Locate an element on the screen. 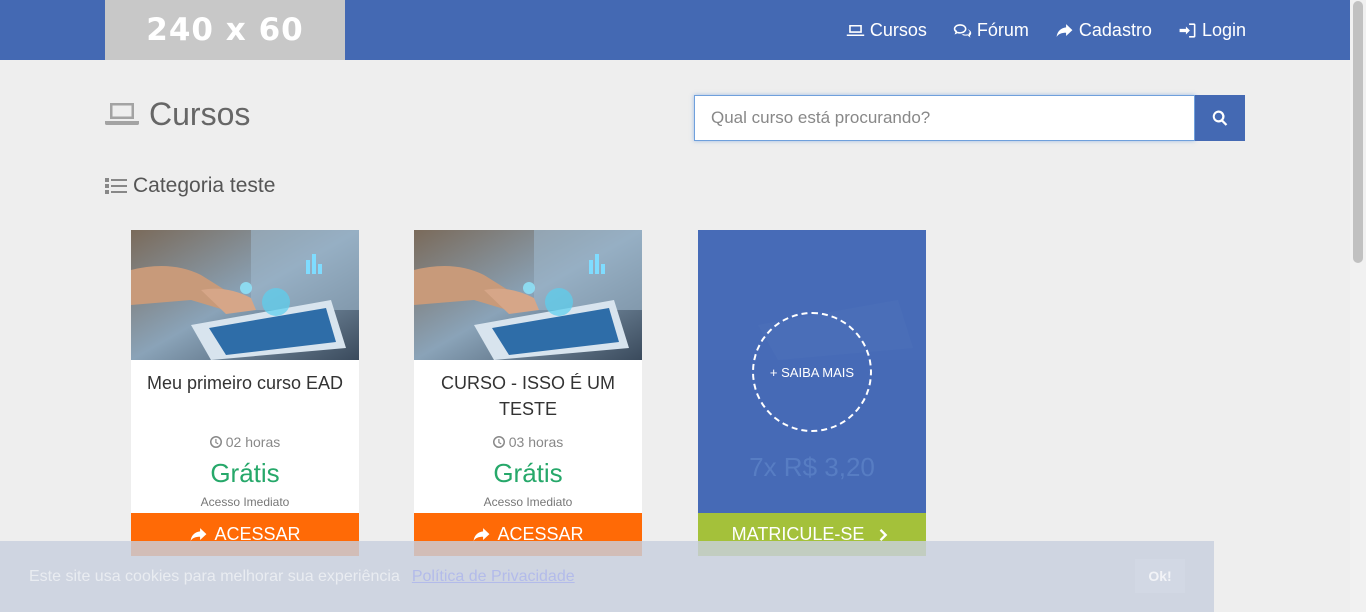  sign-in-icon is located at coordinates (1187, 30).